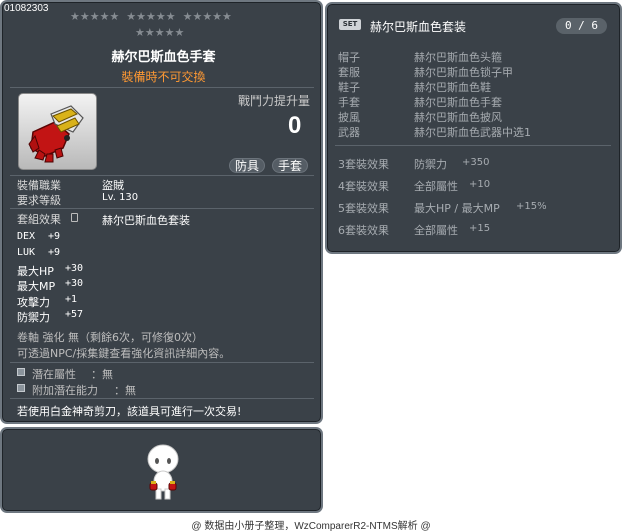  Describe the element at coordinates (458, 57) in the screenshot. I see `set-piece-name: 赫尔巴斯血色头箍` at that location.